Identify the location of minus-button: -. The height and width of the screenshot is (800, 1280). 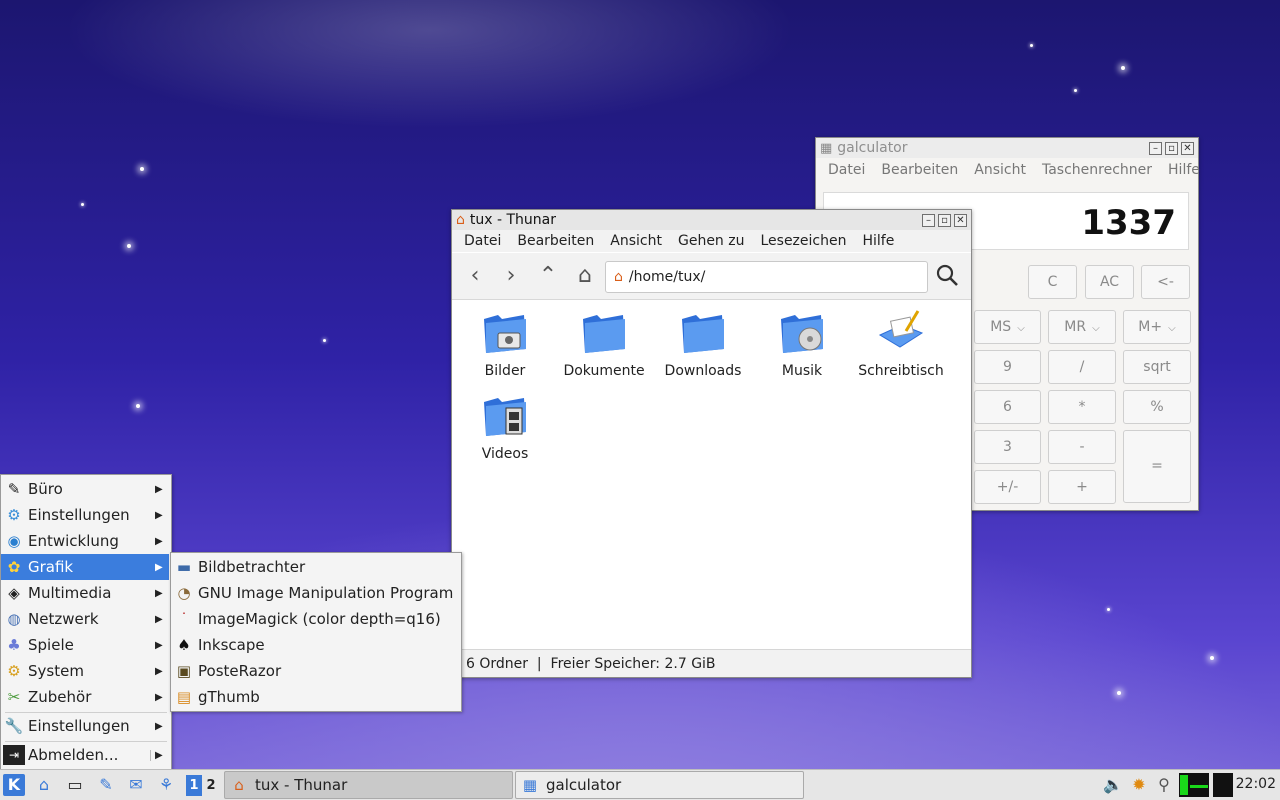
(1082, 447).